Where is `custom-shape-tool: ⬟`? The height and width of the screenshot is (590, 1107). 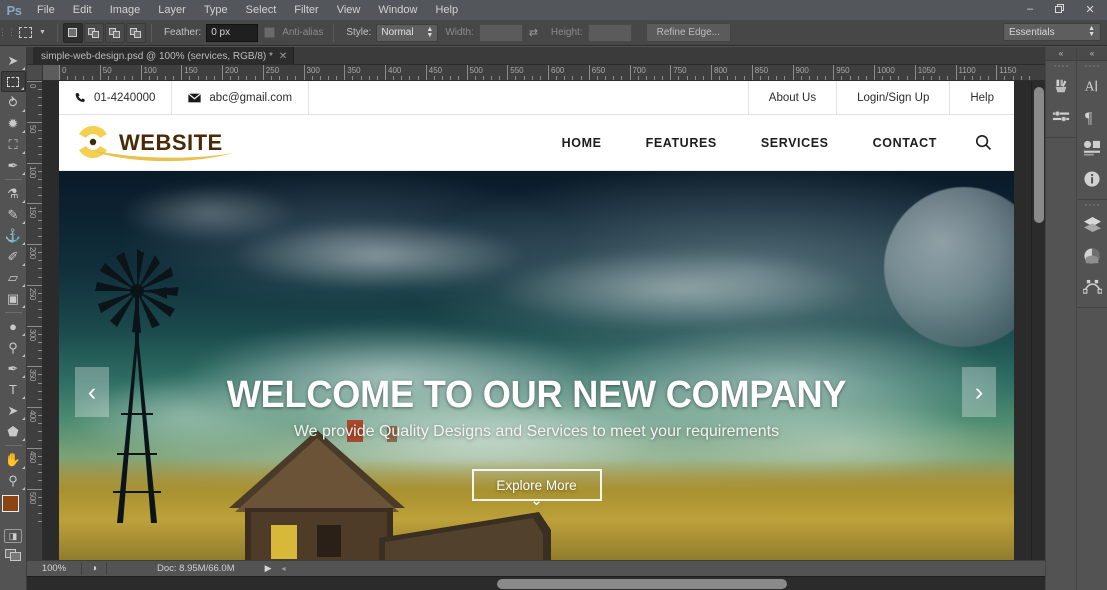 custom-shape-tool: ⬟ is located at coordinates (13, 431).